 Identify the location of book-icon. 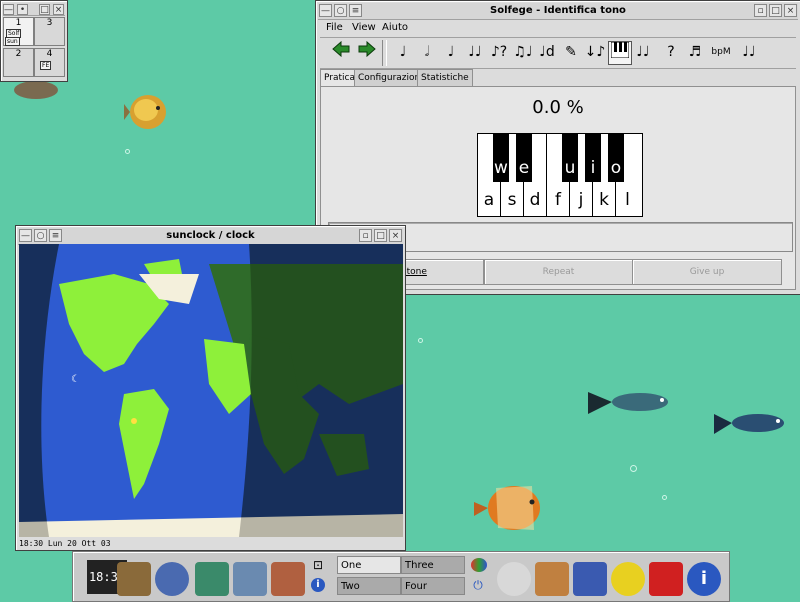
(134, 579).